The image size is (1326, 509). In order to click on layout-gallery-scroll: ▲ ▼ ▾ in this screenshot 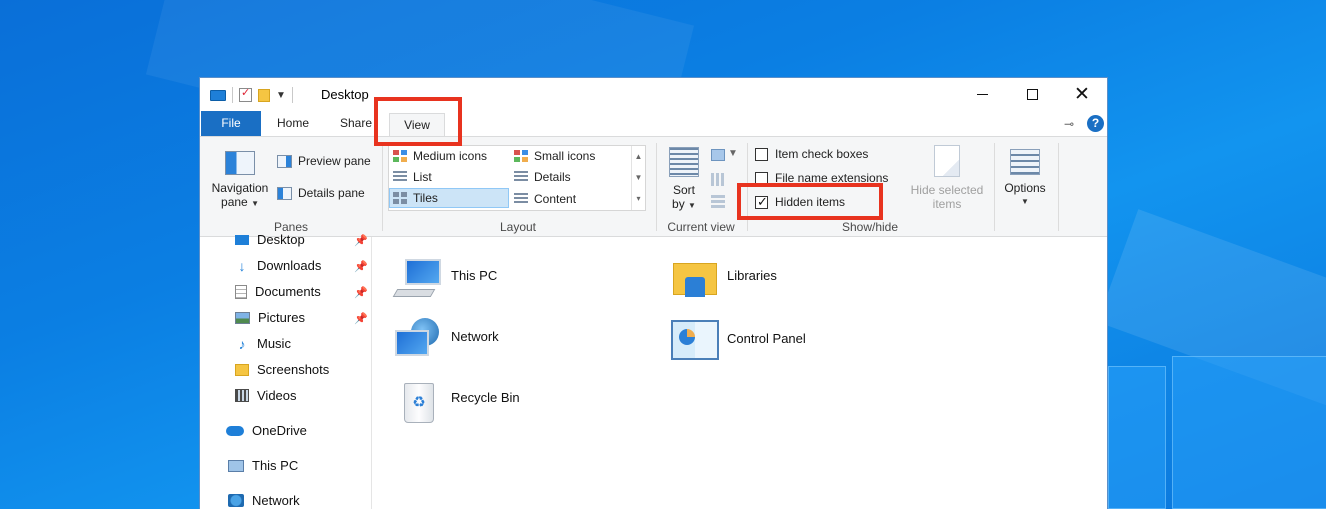, I will do `click(638, 178)`.